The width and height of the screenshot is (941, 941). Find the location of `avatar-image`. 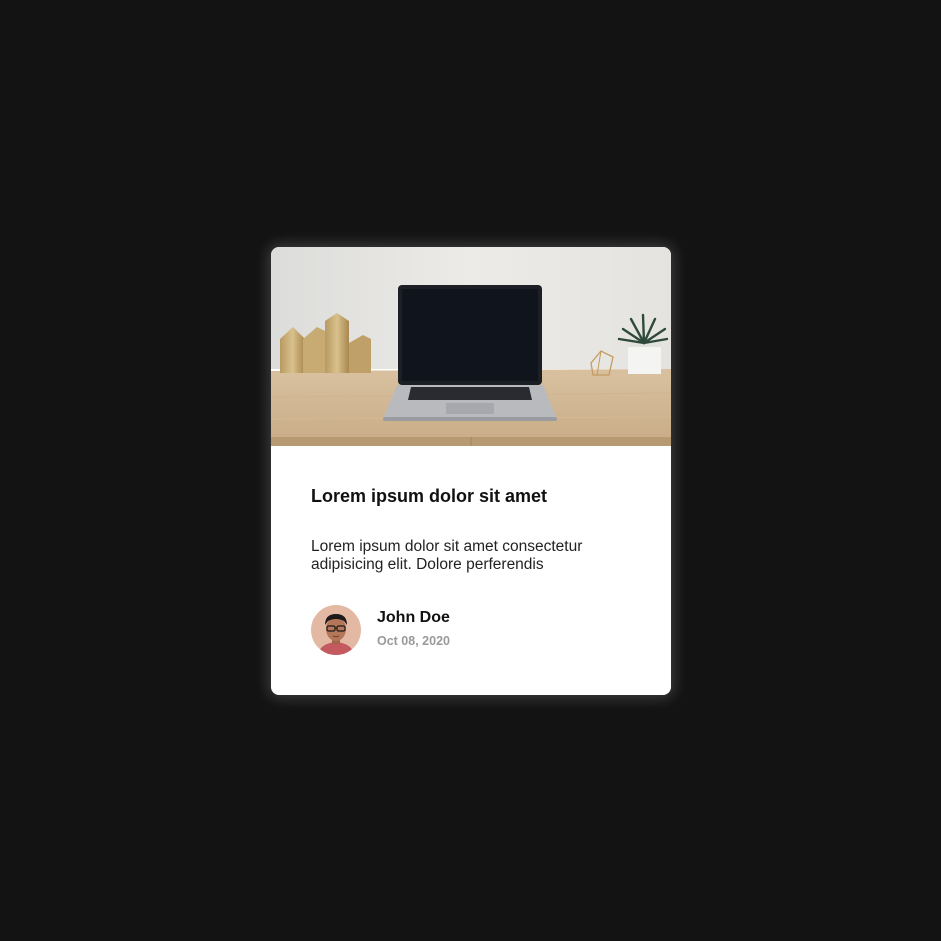

avatar-image is located at coordinates (336, 630).